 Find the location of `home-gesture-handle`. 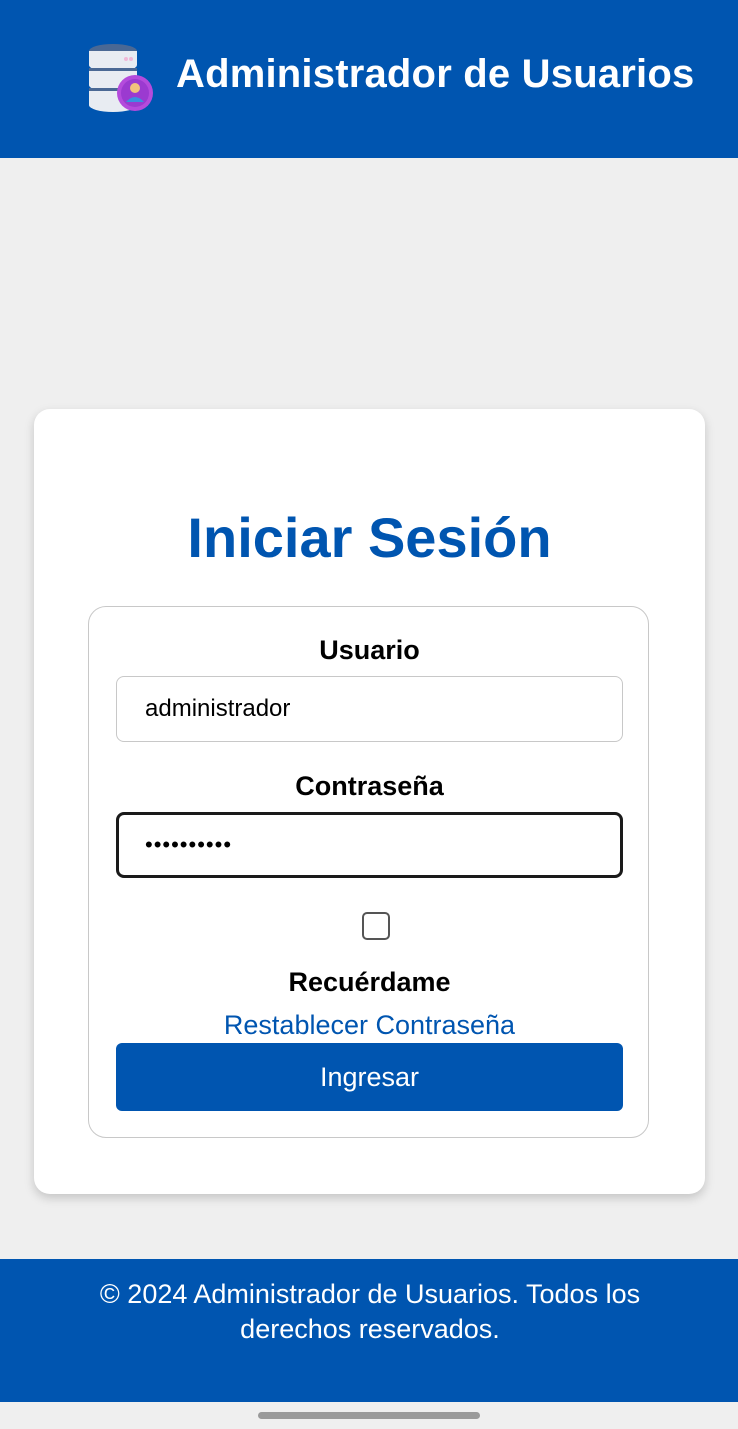

home-gesture-handle is located at coordinates (369, 1415).